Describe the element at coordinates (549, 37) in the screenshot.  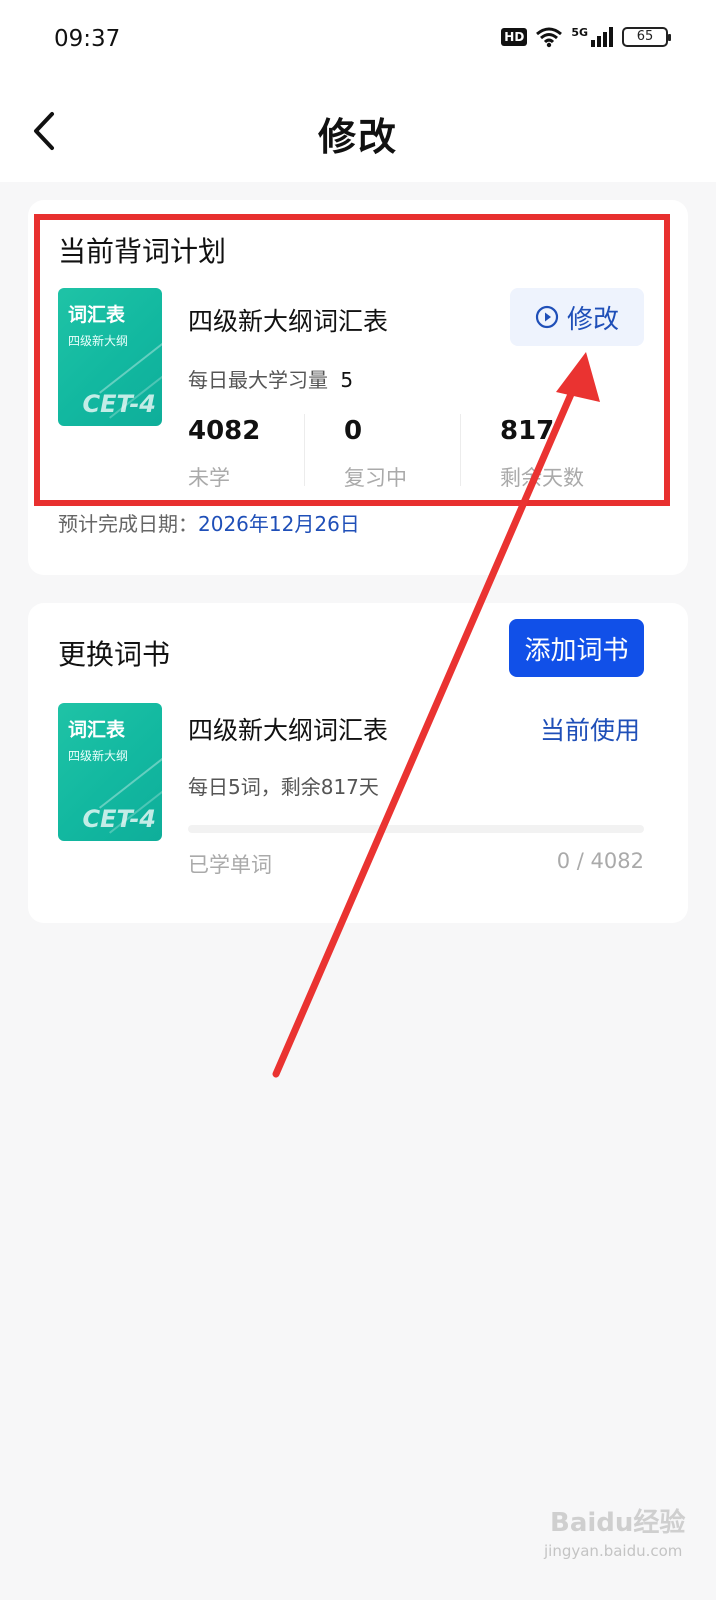
I see `wifi-icon` at that location.